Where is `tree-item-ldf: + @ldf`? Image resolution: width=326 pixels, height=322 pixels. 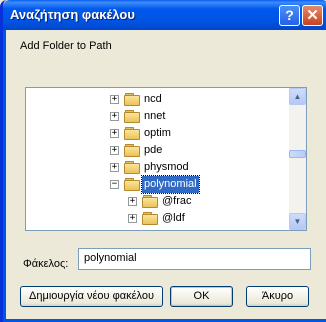
tree-item-ldf: + @ldf is located at coordinates (157, 218).